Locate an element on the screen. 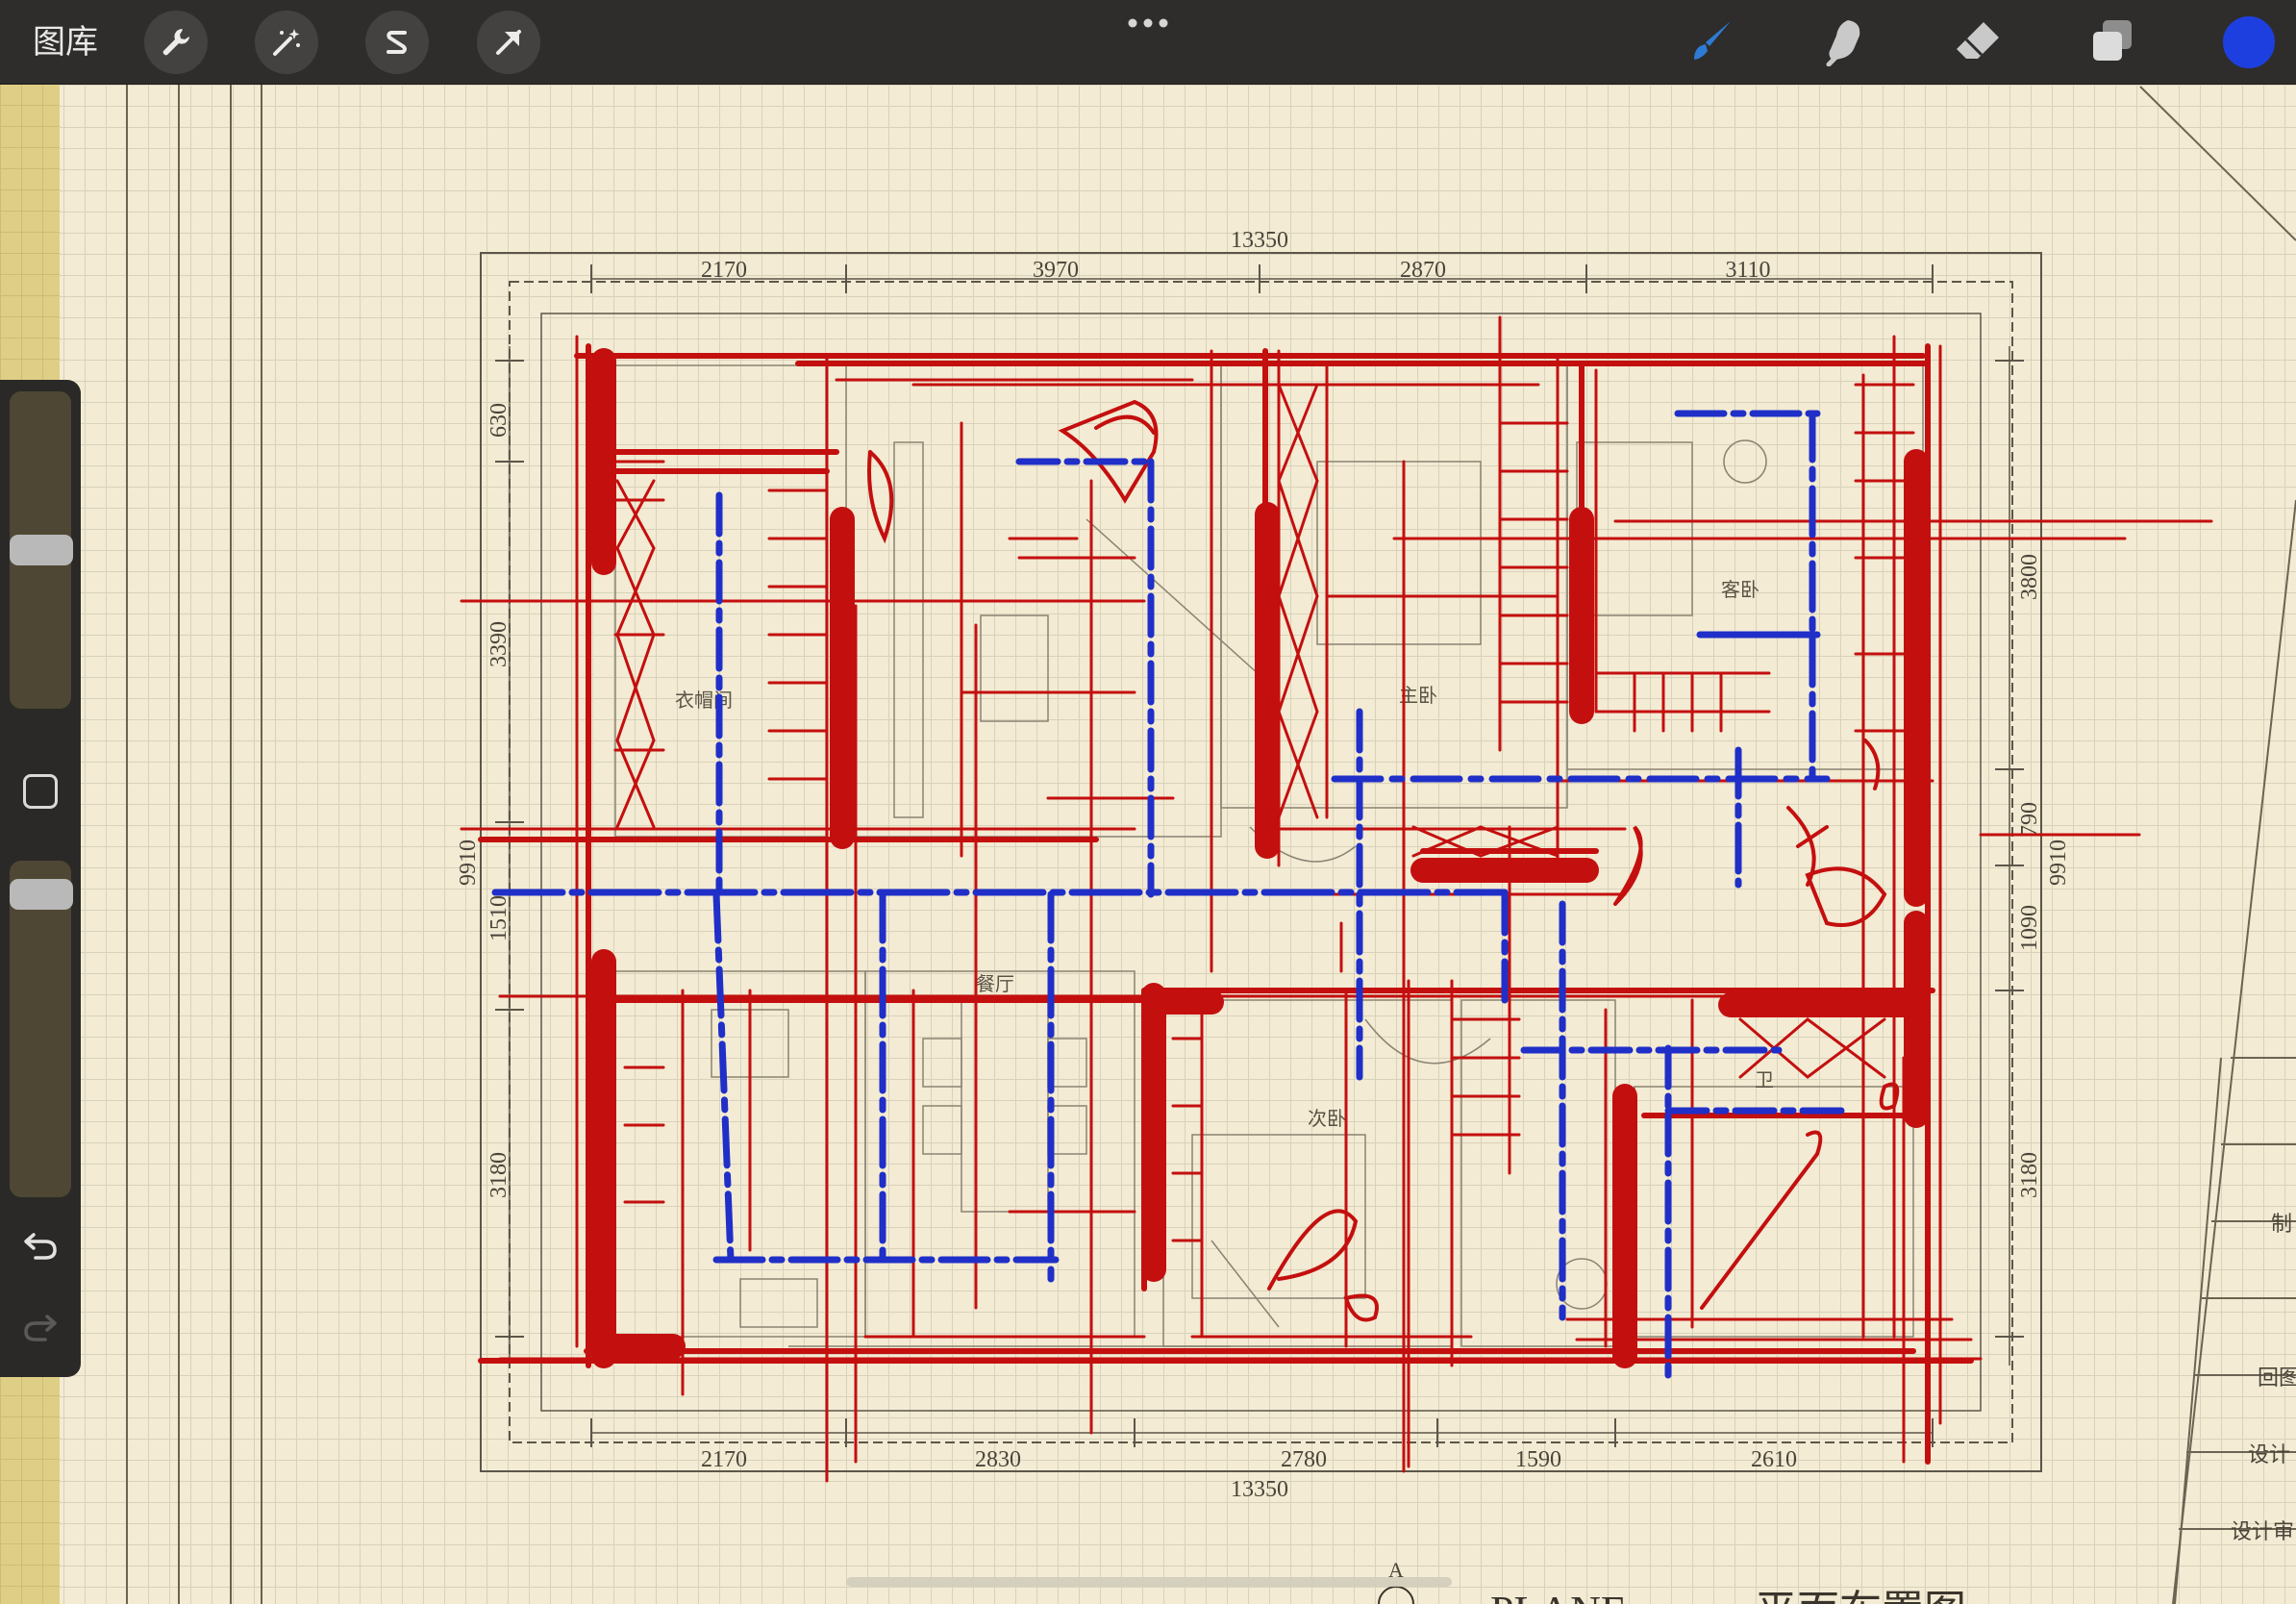 The image size is (2296, 1604). title-block-row-3: 设计 is located at coordinates (2269, 1454).